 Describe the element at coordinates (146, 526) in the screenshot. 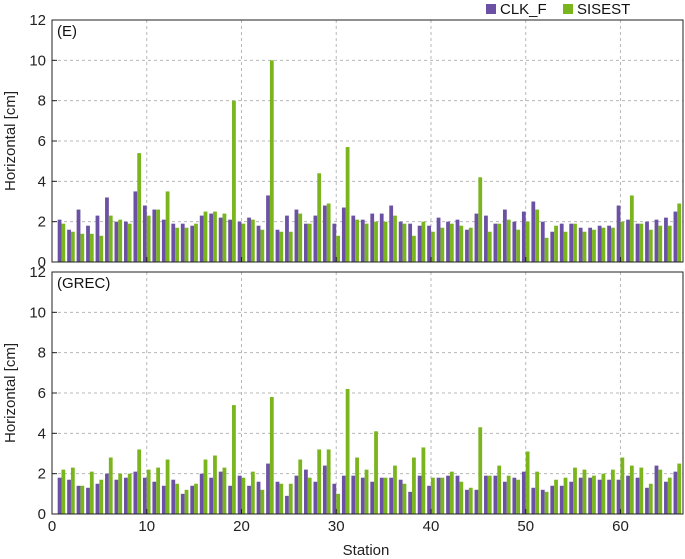

I see `x-tick-label: 10` at that location.